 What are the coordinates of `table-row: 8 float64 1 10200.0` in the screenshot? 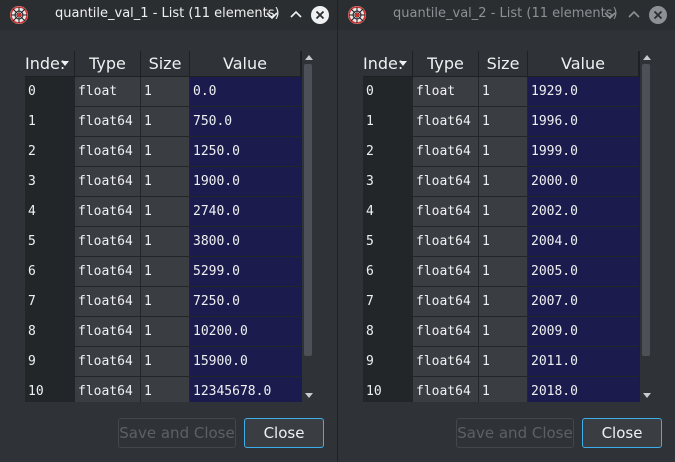 It's located at (163, 332).